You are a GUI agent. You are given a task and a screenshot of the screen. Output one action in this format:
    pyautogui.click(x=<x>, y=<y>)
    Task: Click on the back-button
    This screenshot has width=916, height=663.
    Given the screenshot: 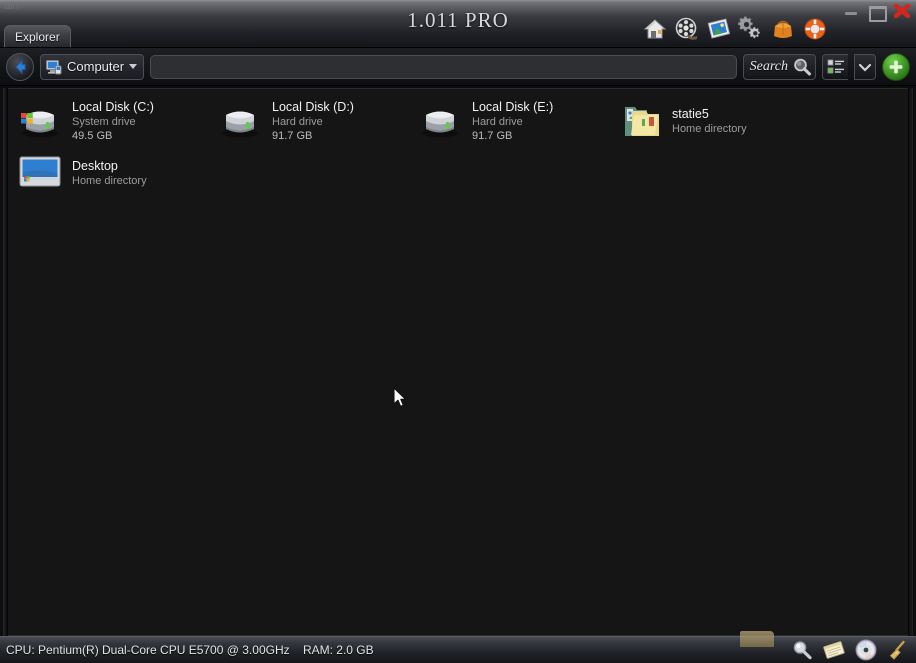 What is the action you would take?
    pyautogui.click(x=20, y=66)
    